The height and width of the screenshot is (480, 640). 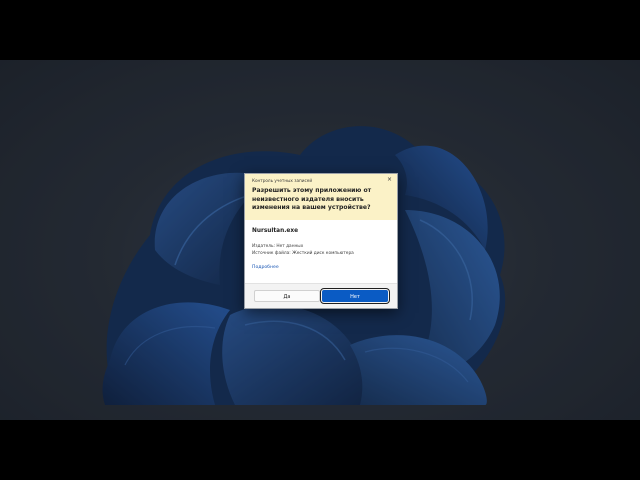 I want to click on uac-publisher: Издатель: Нет данных, so click(x=278, y=246).